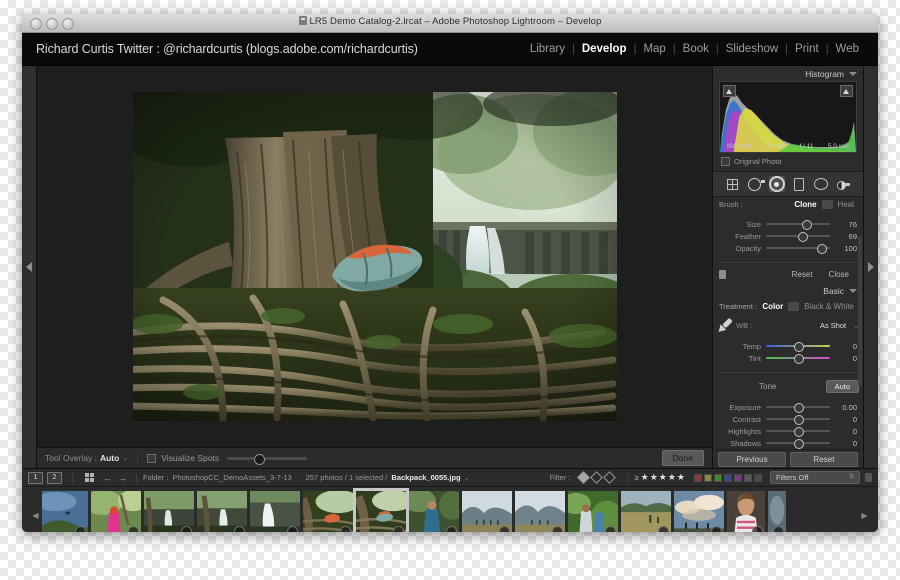 The image size is (900, 580). What do you see at coordinates (609, 477) in the screenshot?
I see `flag-rejected-icon` at bounding box center [609, 477].